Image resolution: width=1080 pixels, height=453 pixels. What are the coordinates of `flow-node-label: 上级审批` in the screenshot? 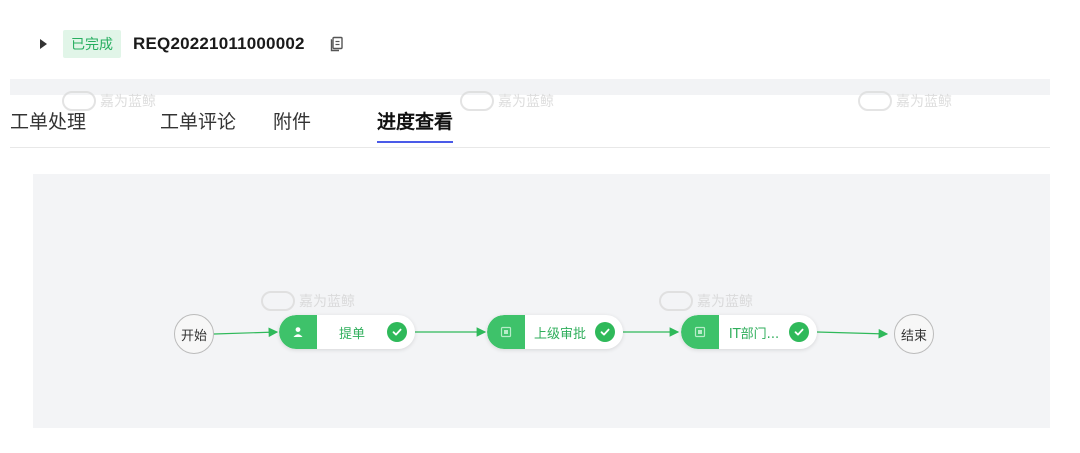 It's located at (559, 334).